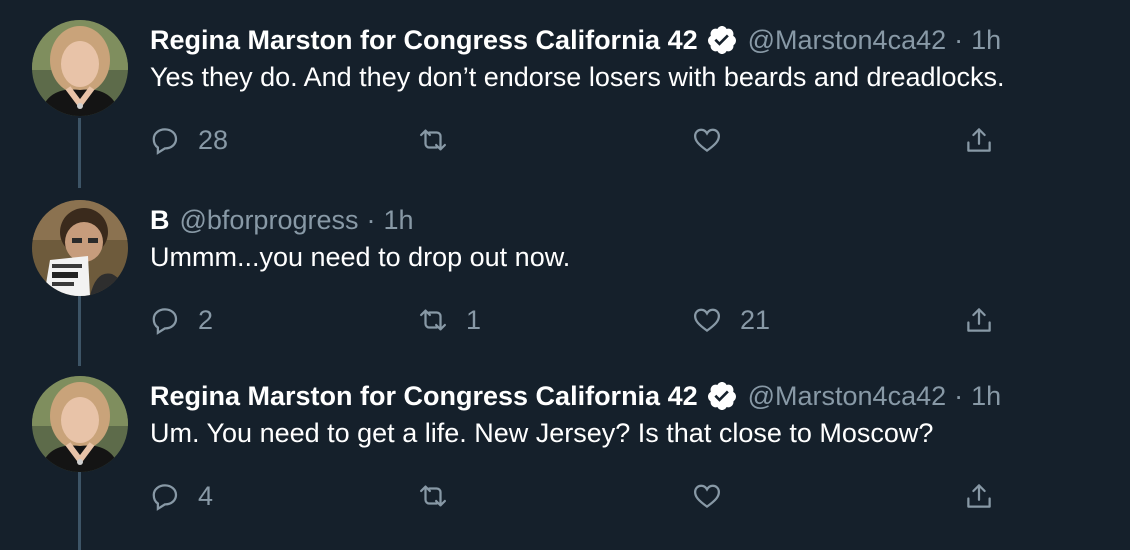 This screenshot has height=550, width=1130. What do you see at coordinates (206, 495) in the screenshot?
I see `reply-count: 4` at bounding box center [206, 495].